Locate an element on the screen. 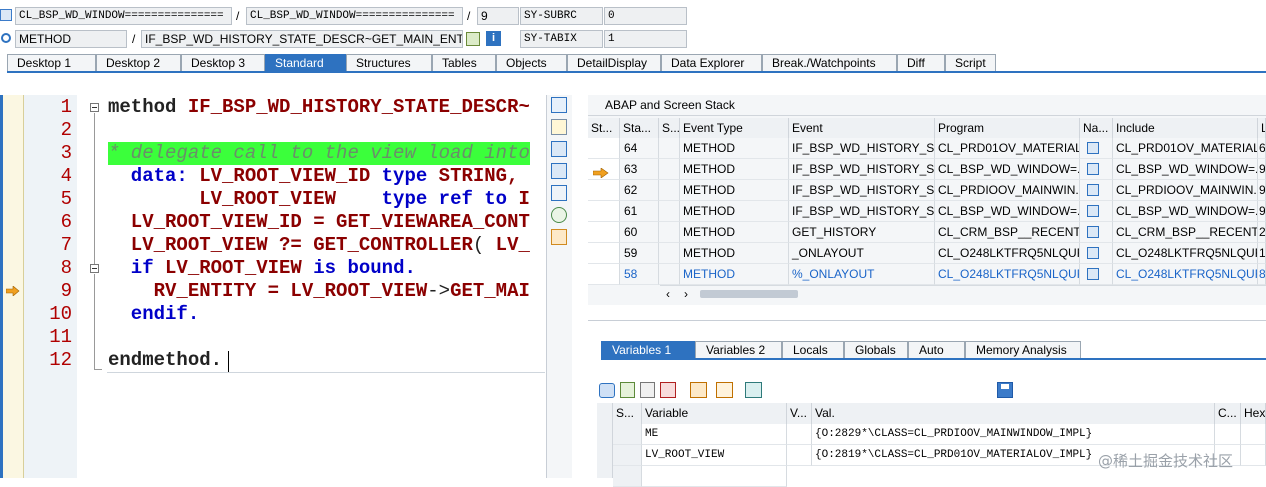 The image size is (1266, 487). sort-icon is located at coordinates (698, 390).